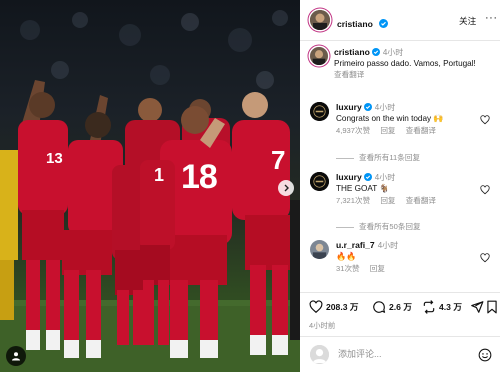 The height and width of the screenshot is (372, 500). Describe the element at coordinates (408, 189) in the screenshot. I see `comment-body: luxury 4小时 THE GOAT 🐐 7,321次赞 回复 查看翻译` at that location.